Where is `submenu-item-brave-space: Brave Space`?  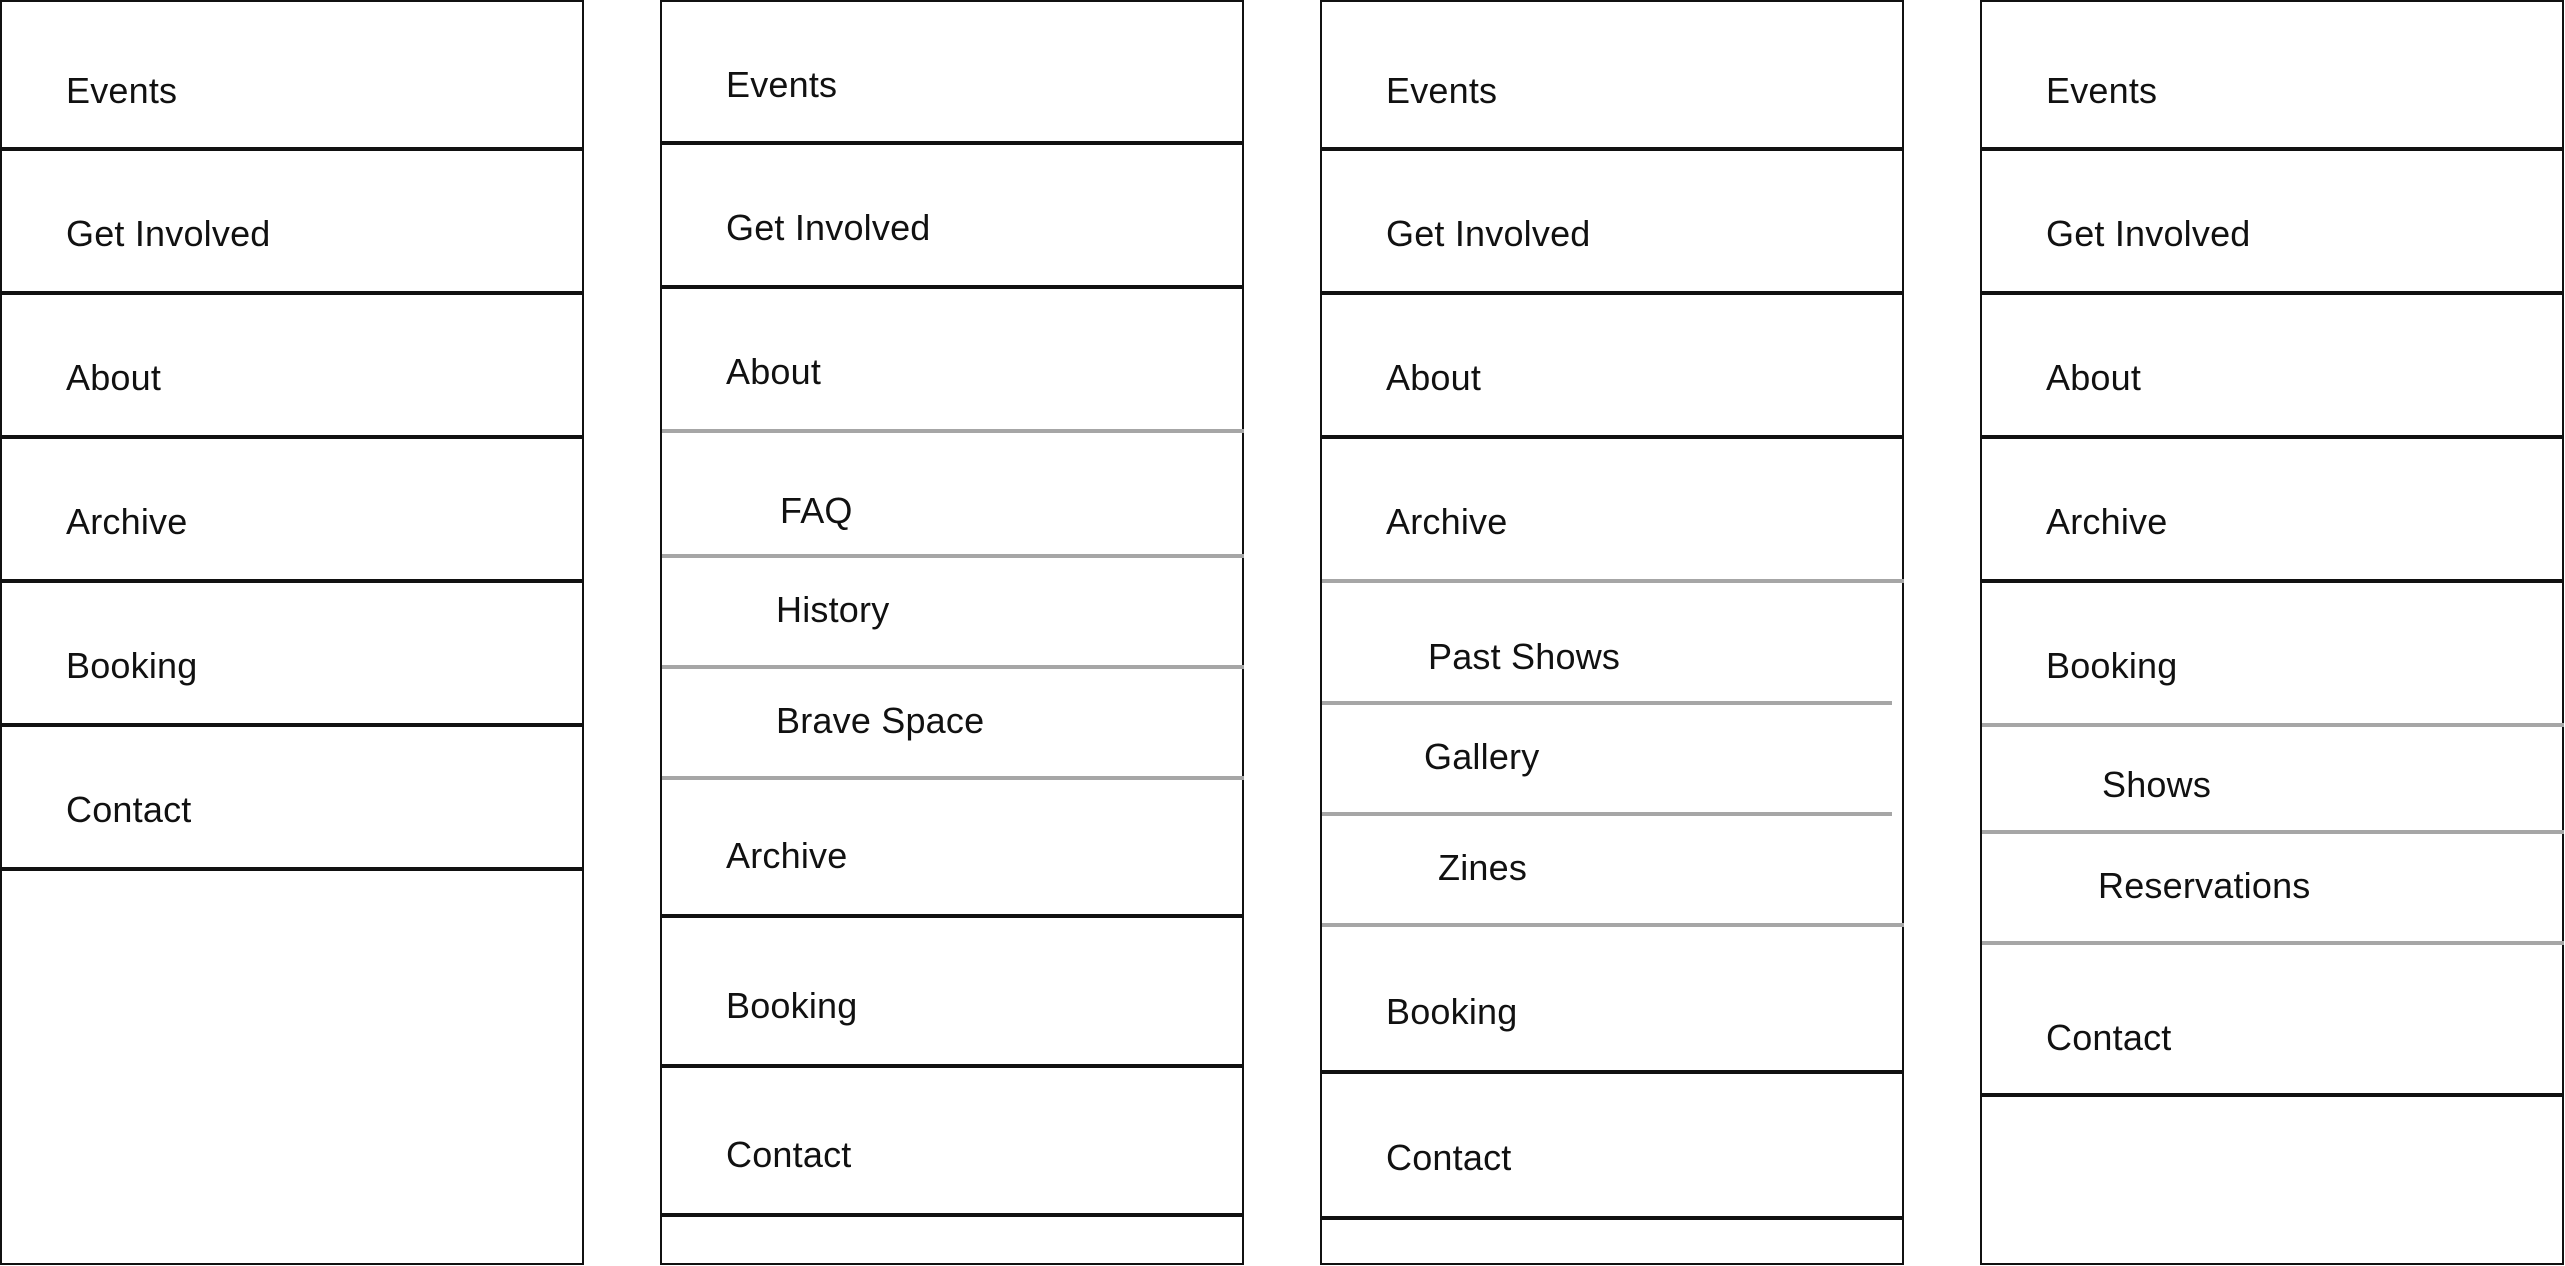
submenu-item-brave-space: Brave Space is located at coordinates (953, 723).